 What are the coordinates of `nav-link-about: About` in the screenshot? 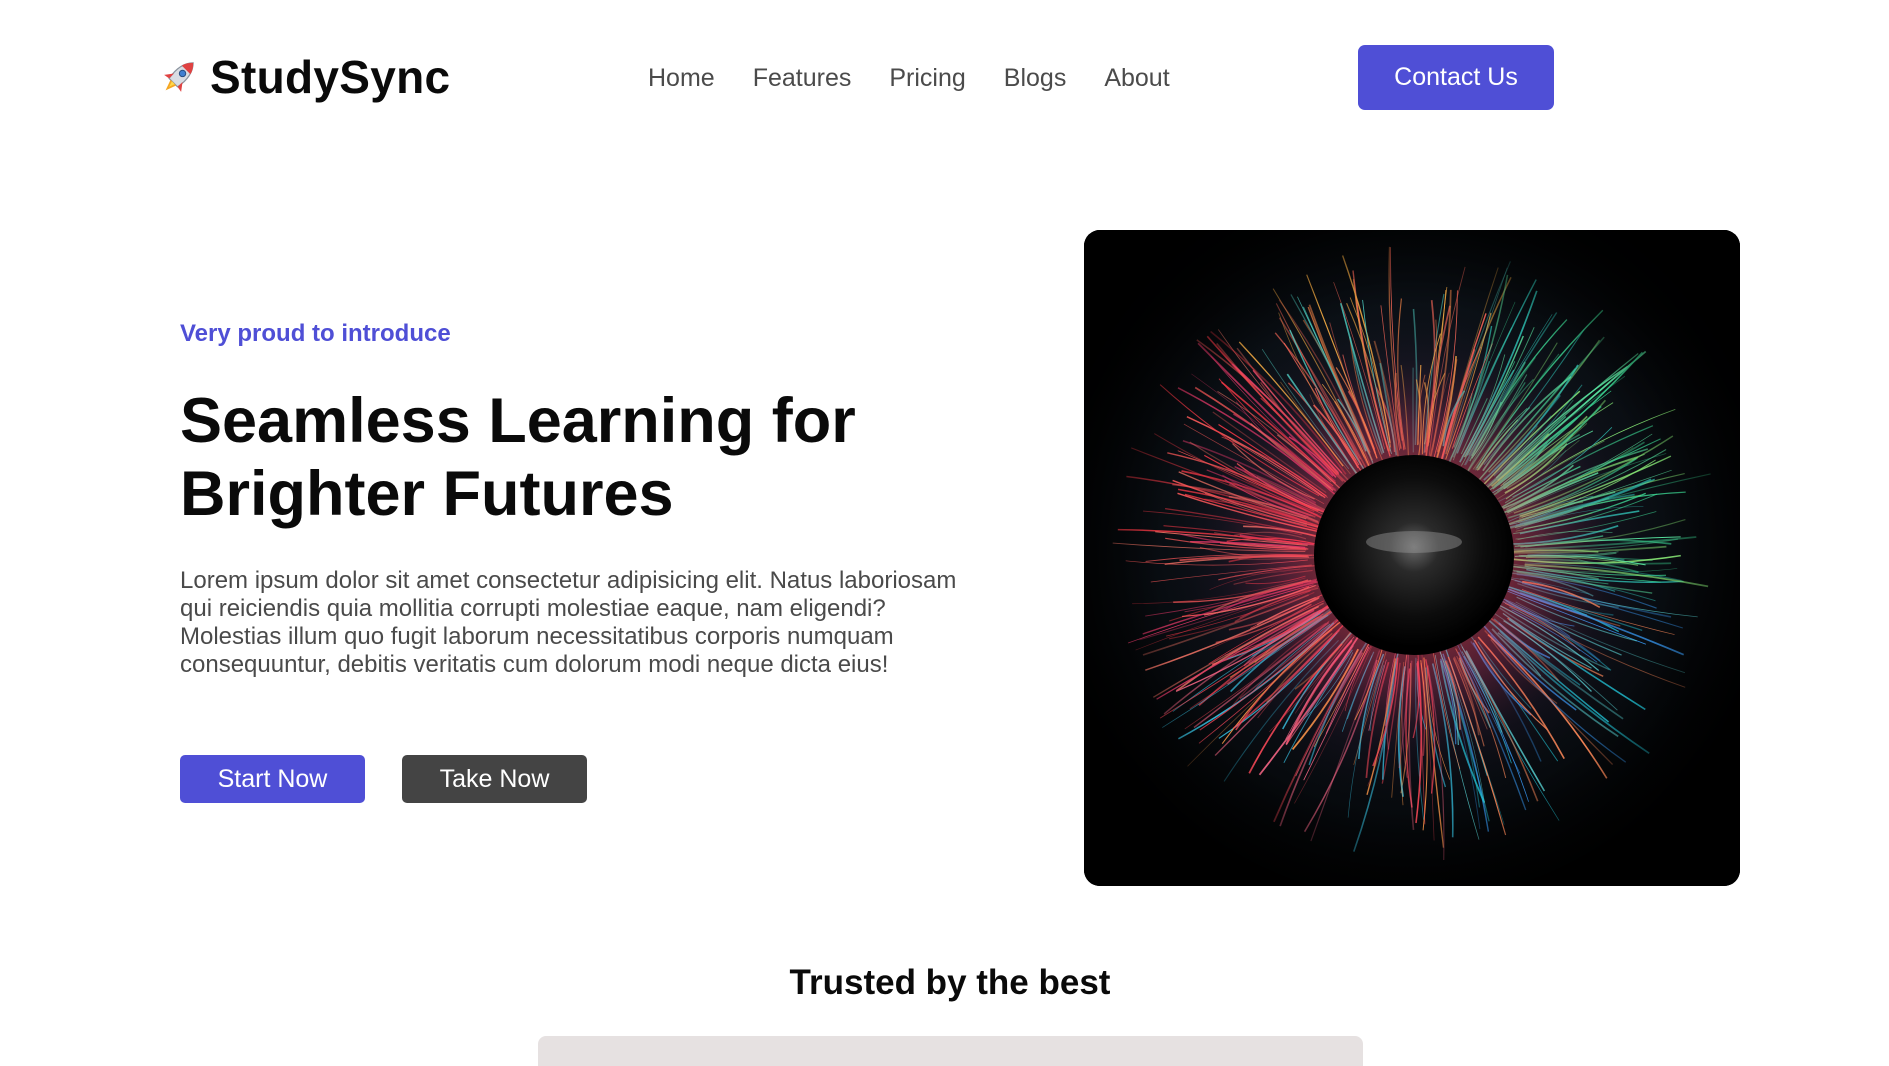 It's located at (1136, 78).